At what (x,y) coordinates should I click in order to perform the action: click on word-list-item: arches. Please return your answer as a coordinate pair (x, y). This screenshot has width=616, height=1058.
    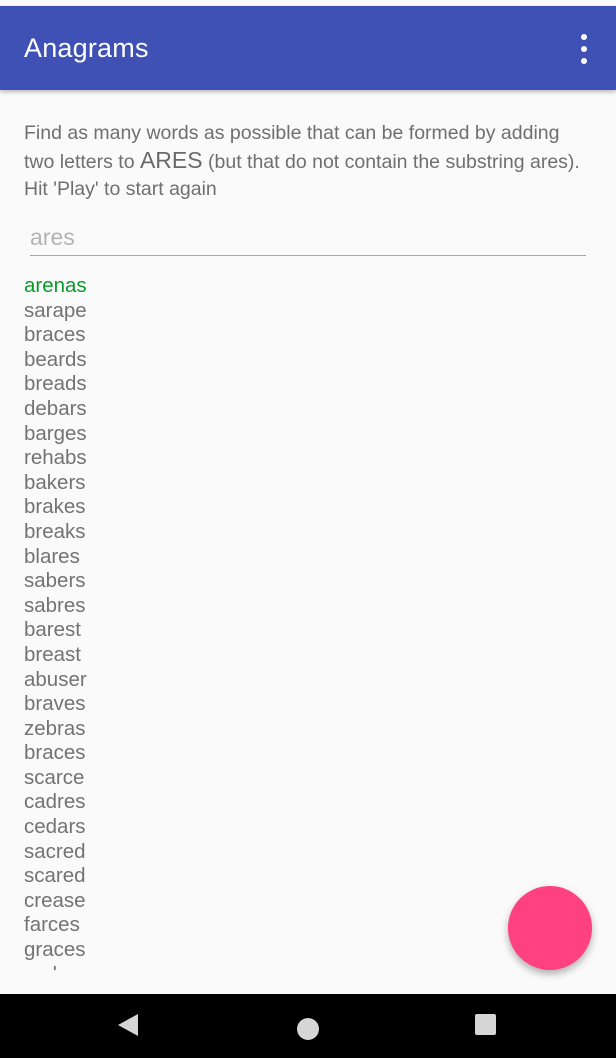
    Looking at the image, I should click on (174, 966).